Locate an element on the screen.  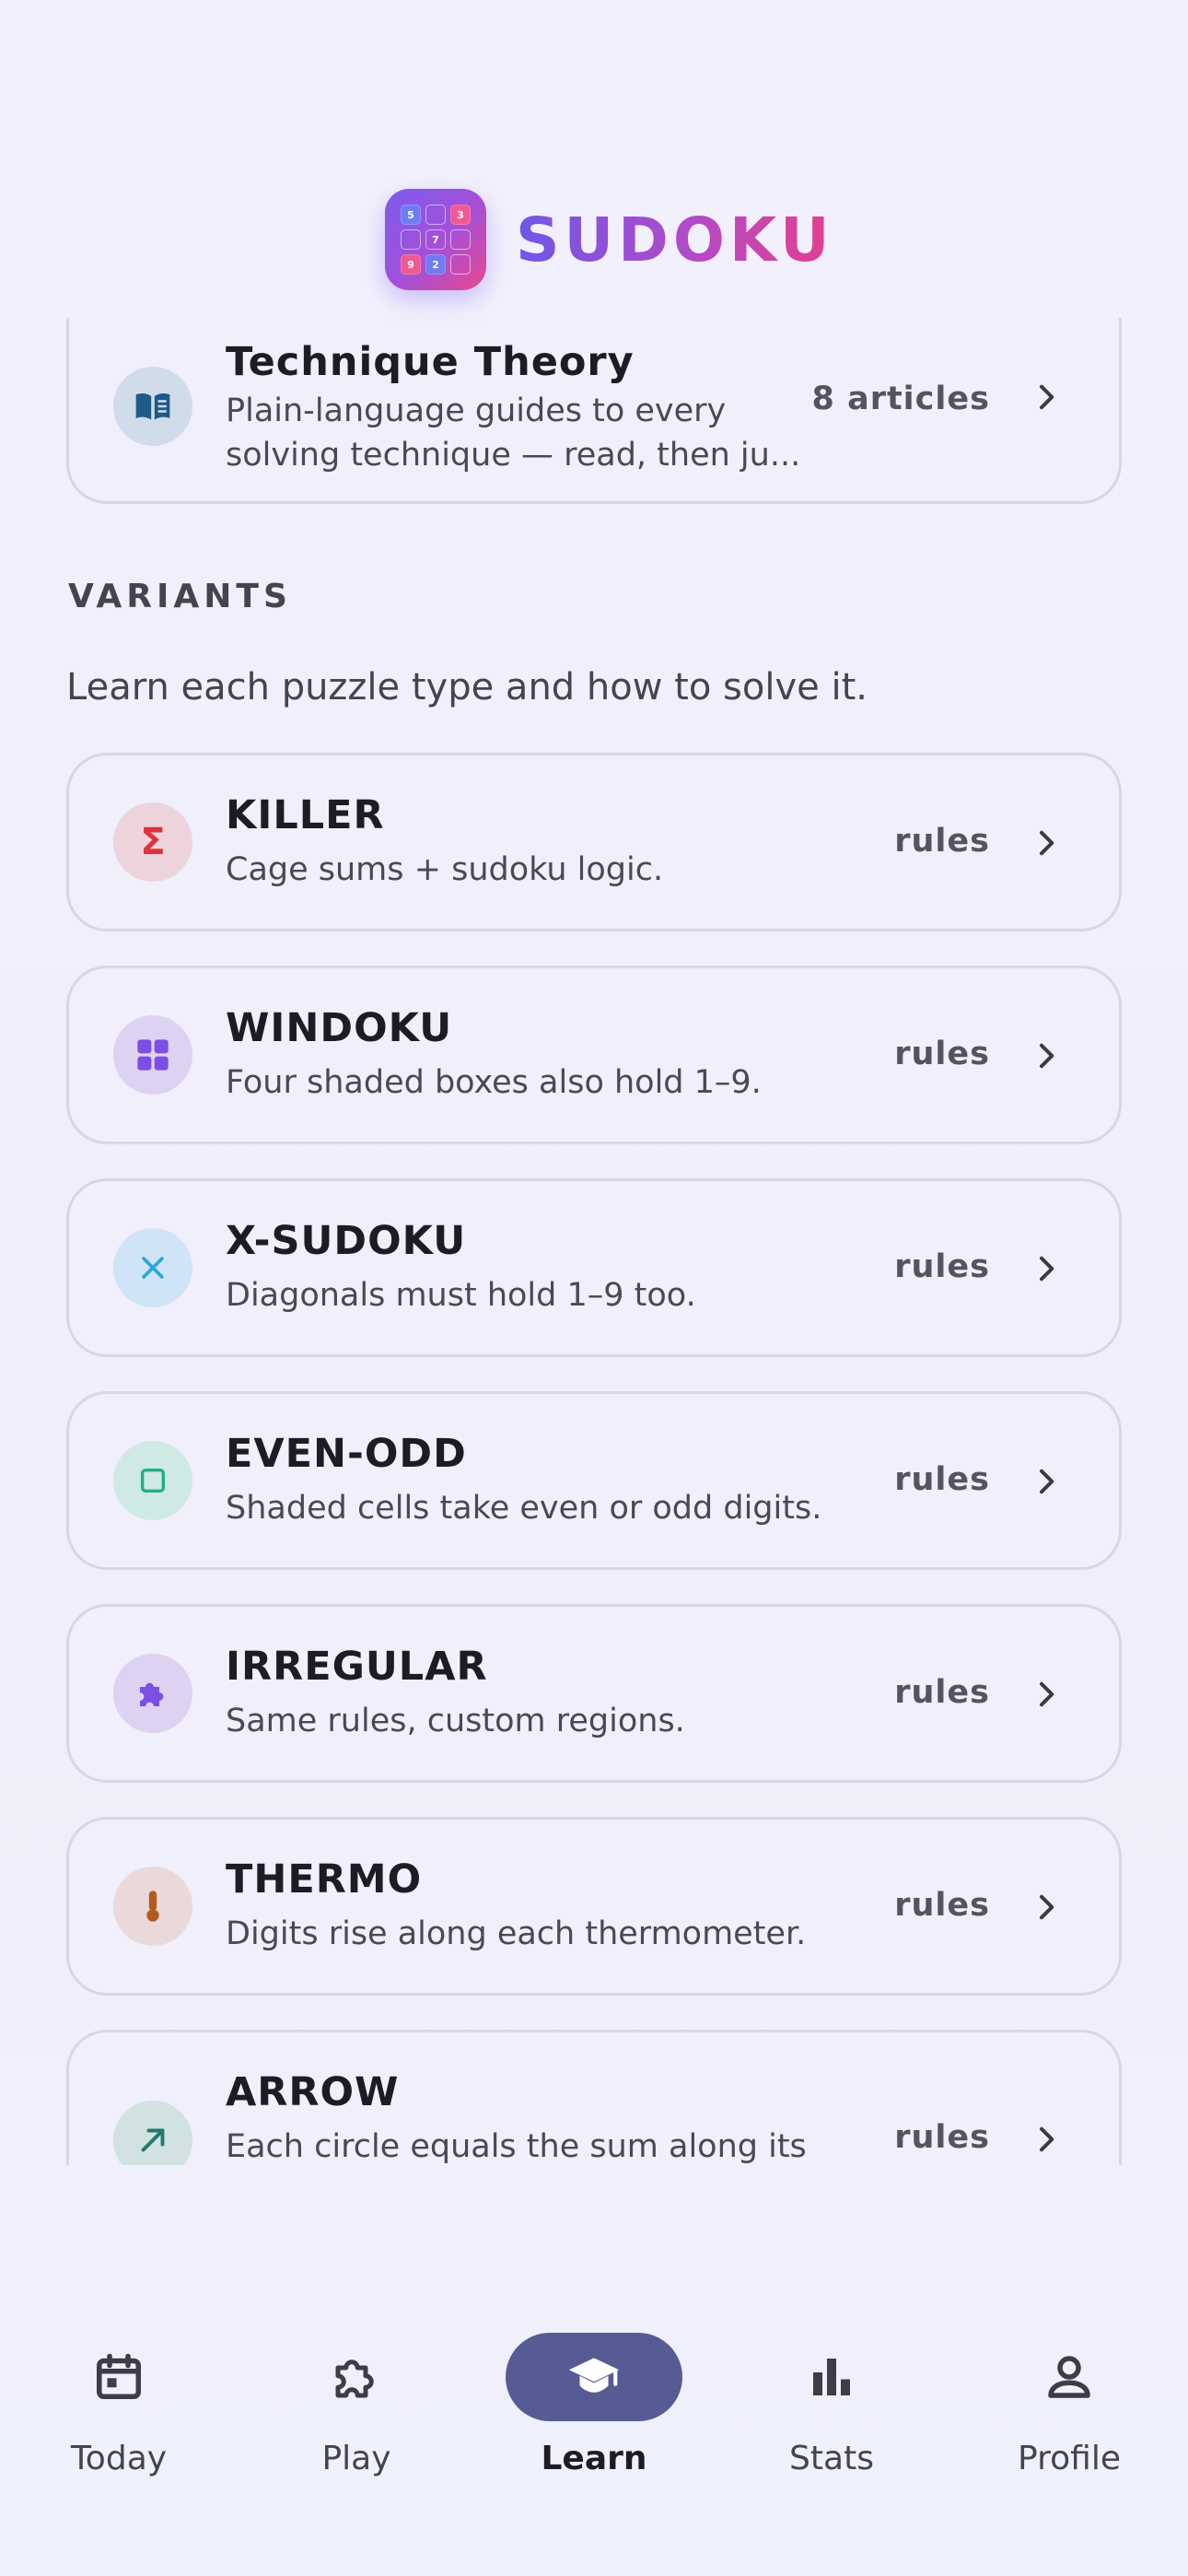
square-icon is located at coordinates (152, 1480).